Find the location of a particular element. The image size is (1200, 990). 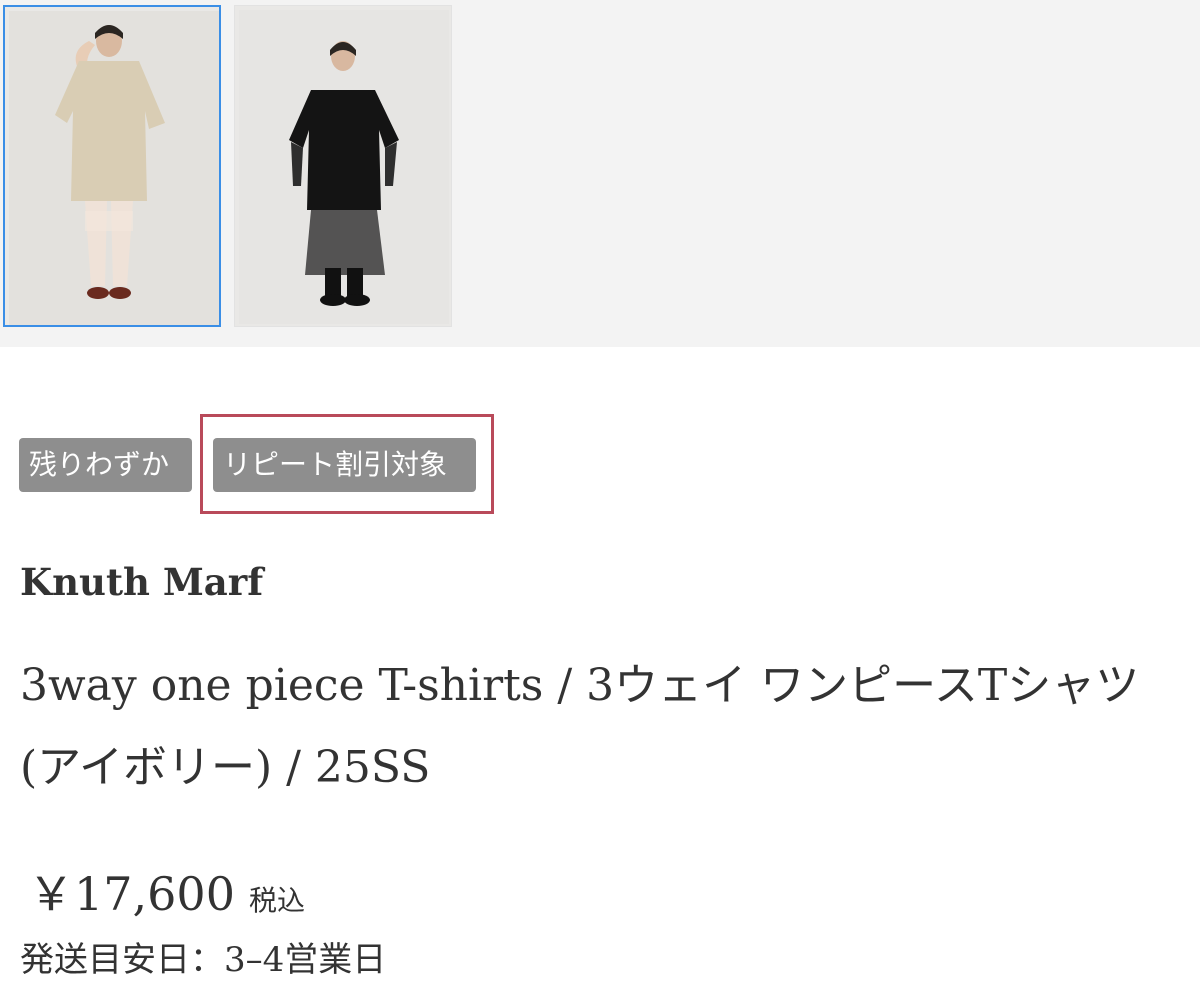

model-black-illustration is located at coordinates (344, 167).